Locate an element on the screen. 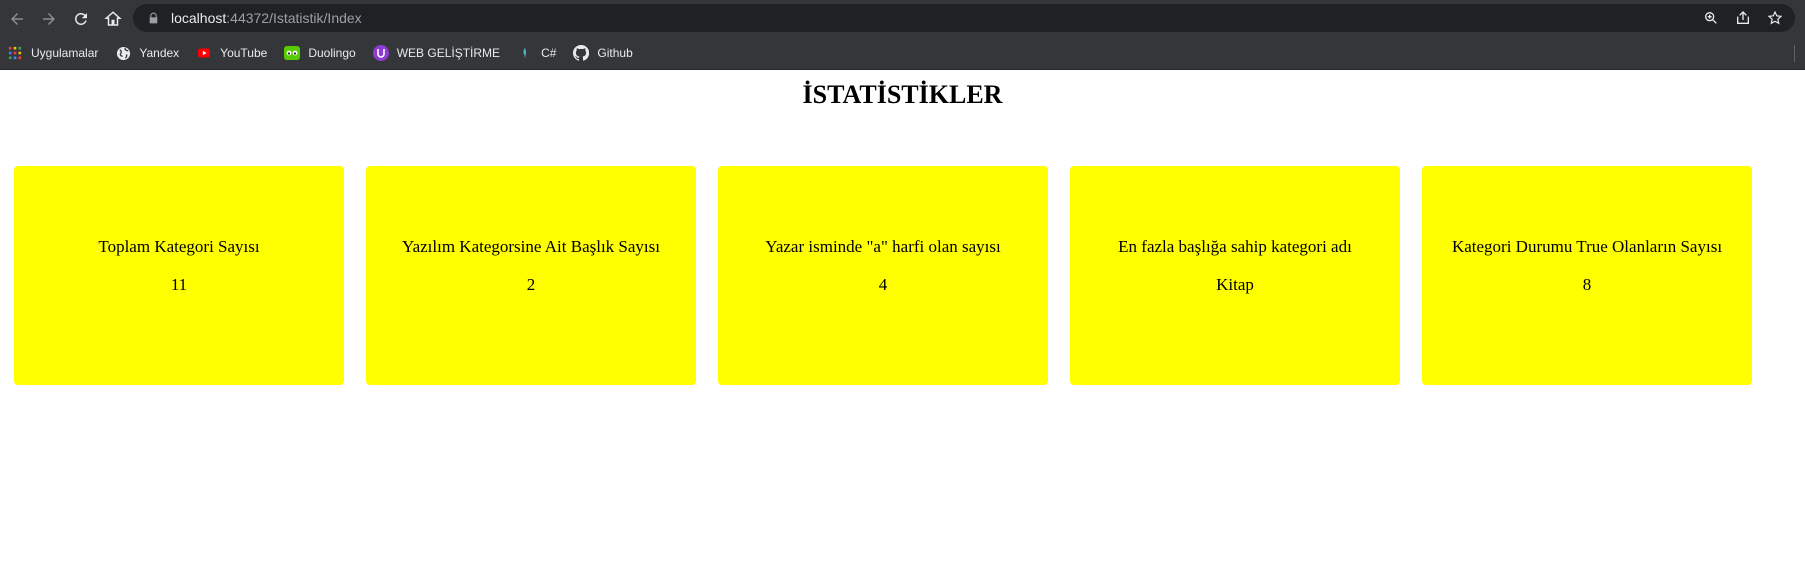 This screenshot has height=568, width=1805. star-icon is located at coordinates (1775, 17).